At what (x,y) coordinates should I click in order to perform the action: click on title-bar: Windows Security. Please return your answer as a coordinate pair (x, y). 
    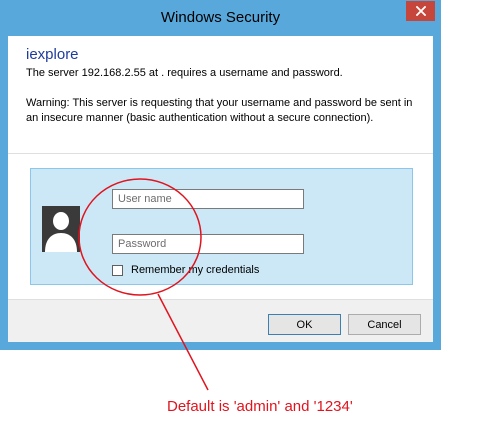
    Looking at the image, I should click on (220, 18).